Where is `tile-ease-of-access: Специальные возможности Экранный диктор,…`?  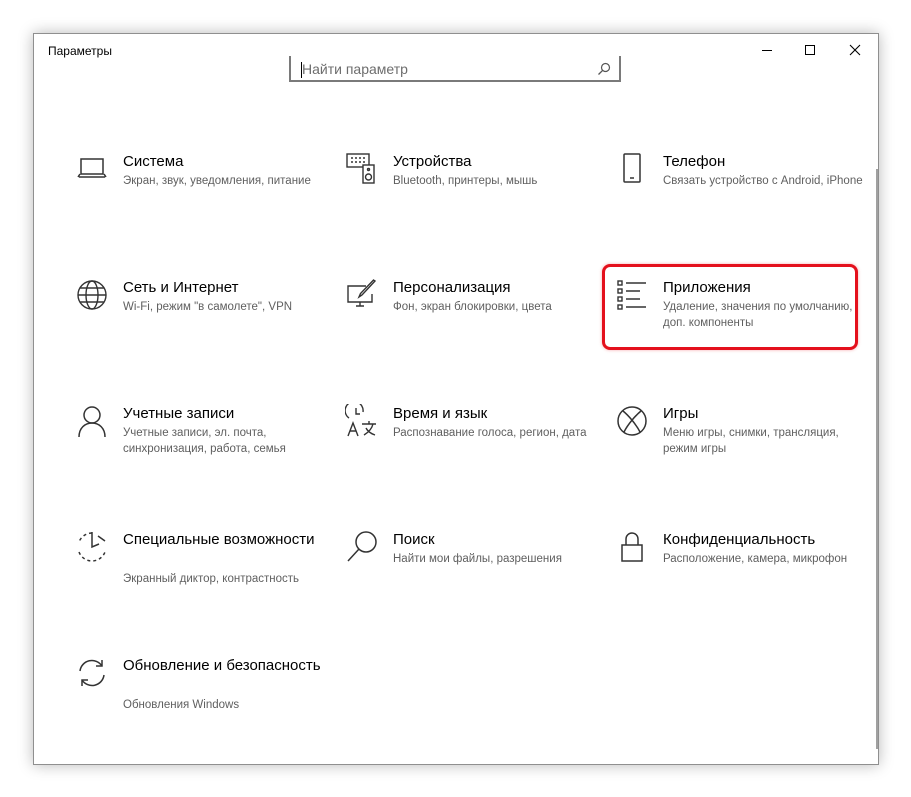
tile-ease-of-access: Специальные возможности Экранный диктор,… is located at coordinates (199, 577).